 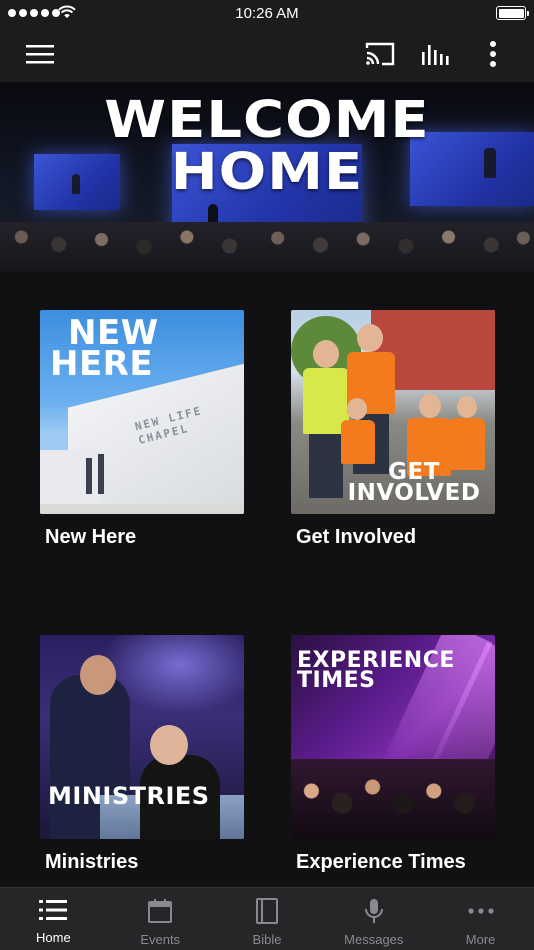 I want to click on tab-label-more: More, so click(x=480, y=939).